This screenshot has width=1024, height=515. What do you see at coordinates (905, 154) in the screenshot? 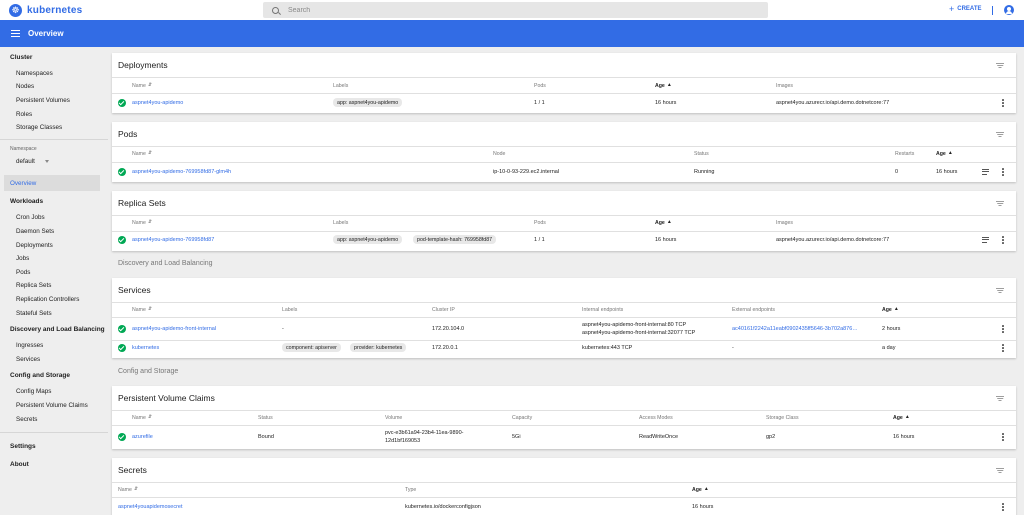
I see `column-header-restarts: Restarts` at bounding box center [905, 154].